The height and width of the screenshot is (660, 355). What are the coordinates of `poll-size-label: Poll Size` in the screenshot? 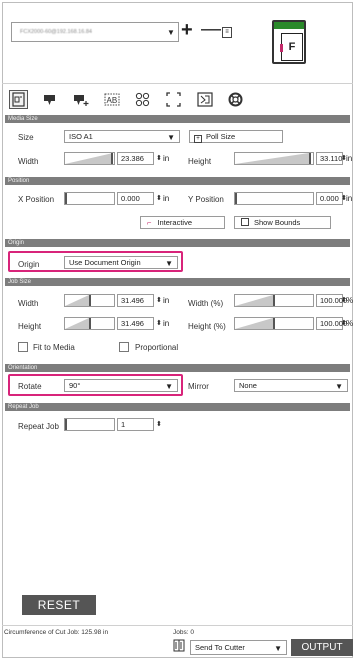 It's located at (221, 136).